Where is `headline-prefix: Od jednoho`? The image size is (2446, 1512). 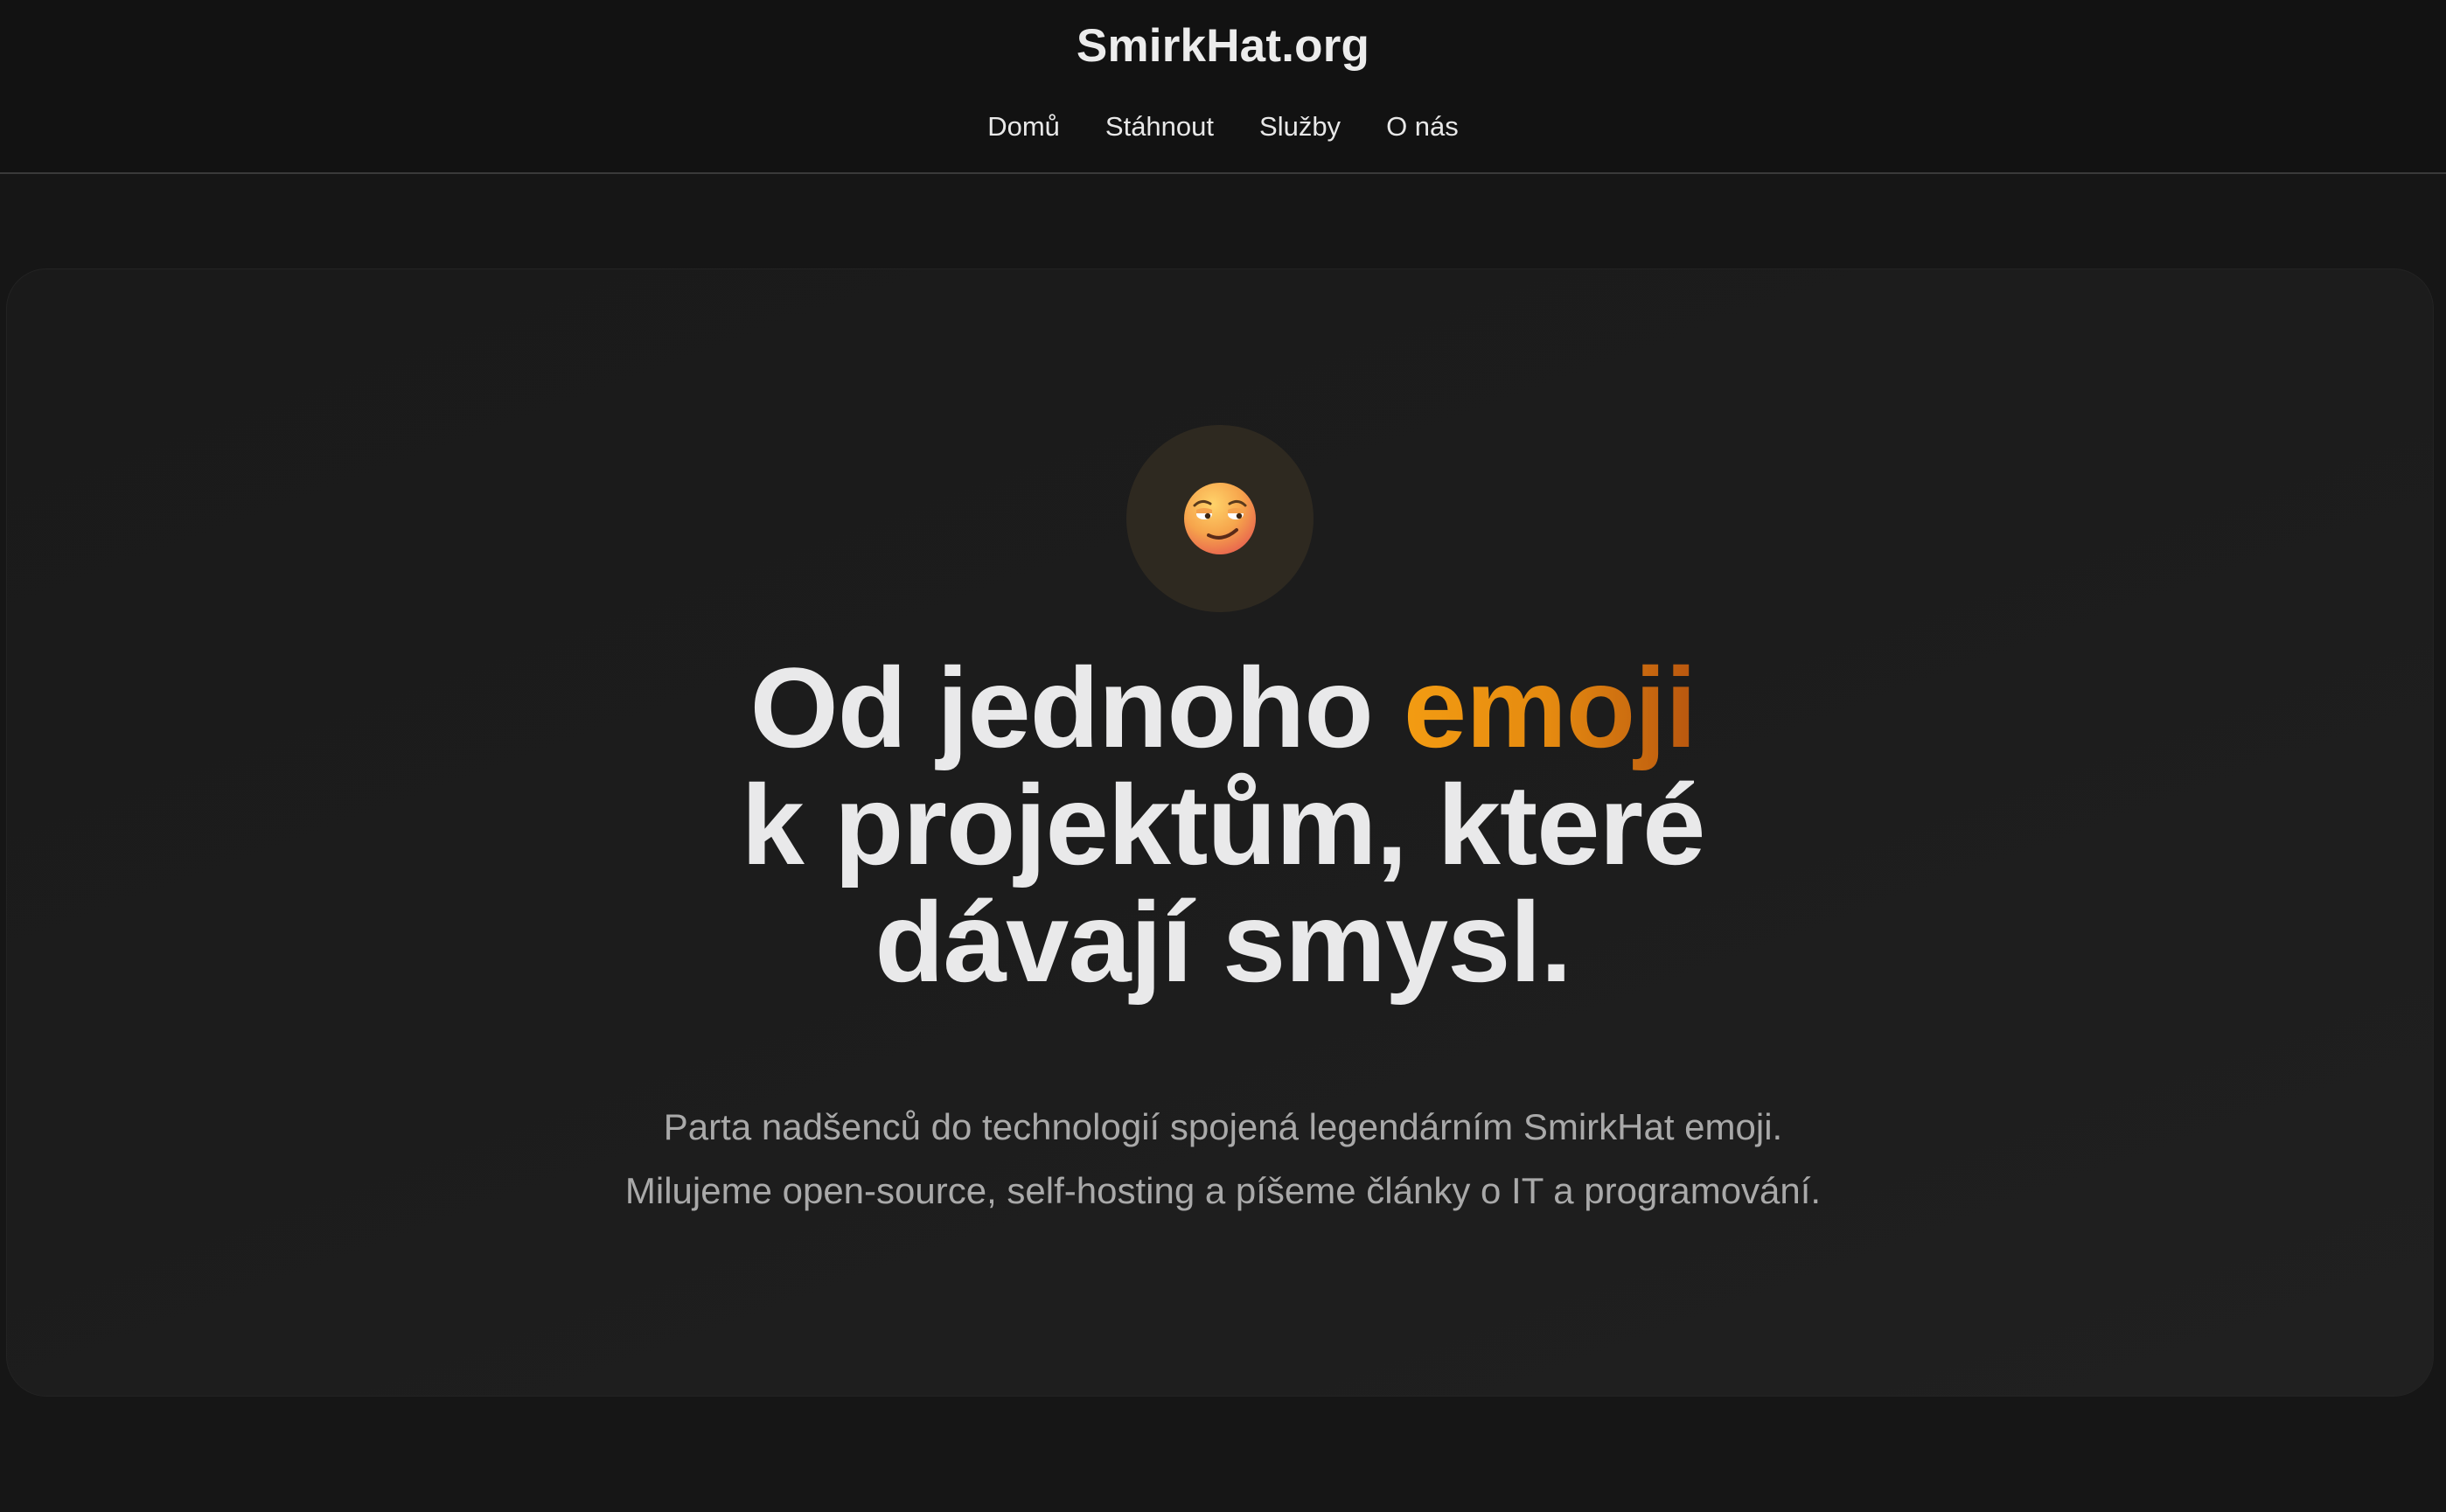 headline-prefix: Od jednoho is located at coordinates (1077, 708).